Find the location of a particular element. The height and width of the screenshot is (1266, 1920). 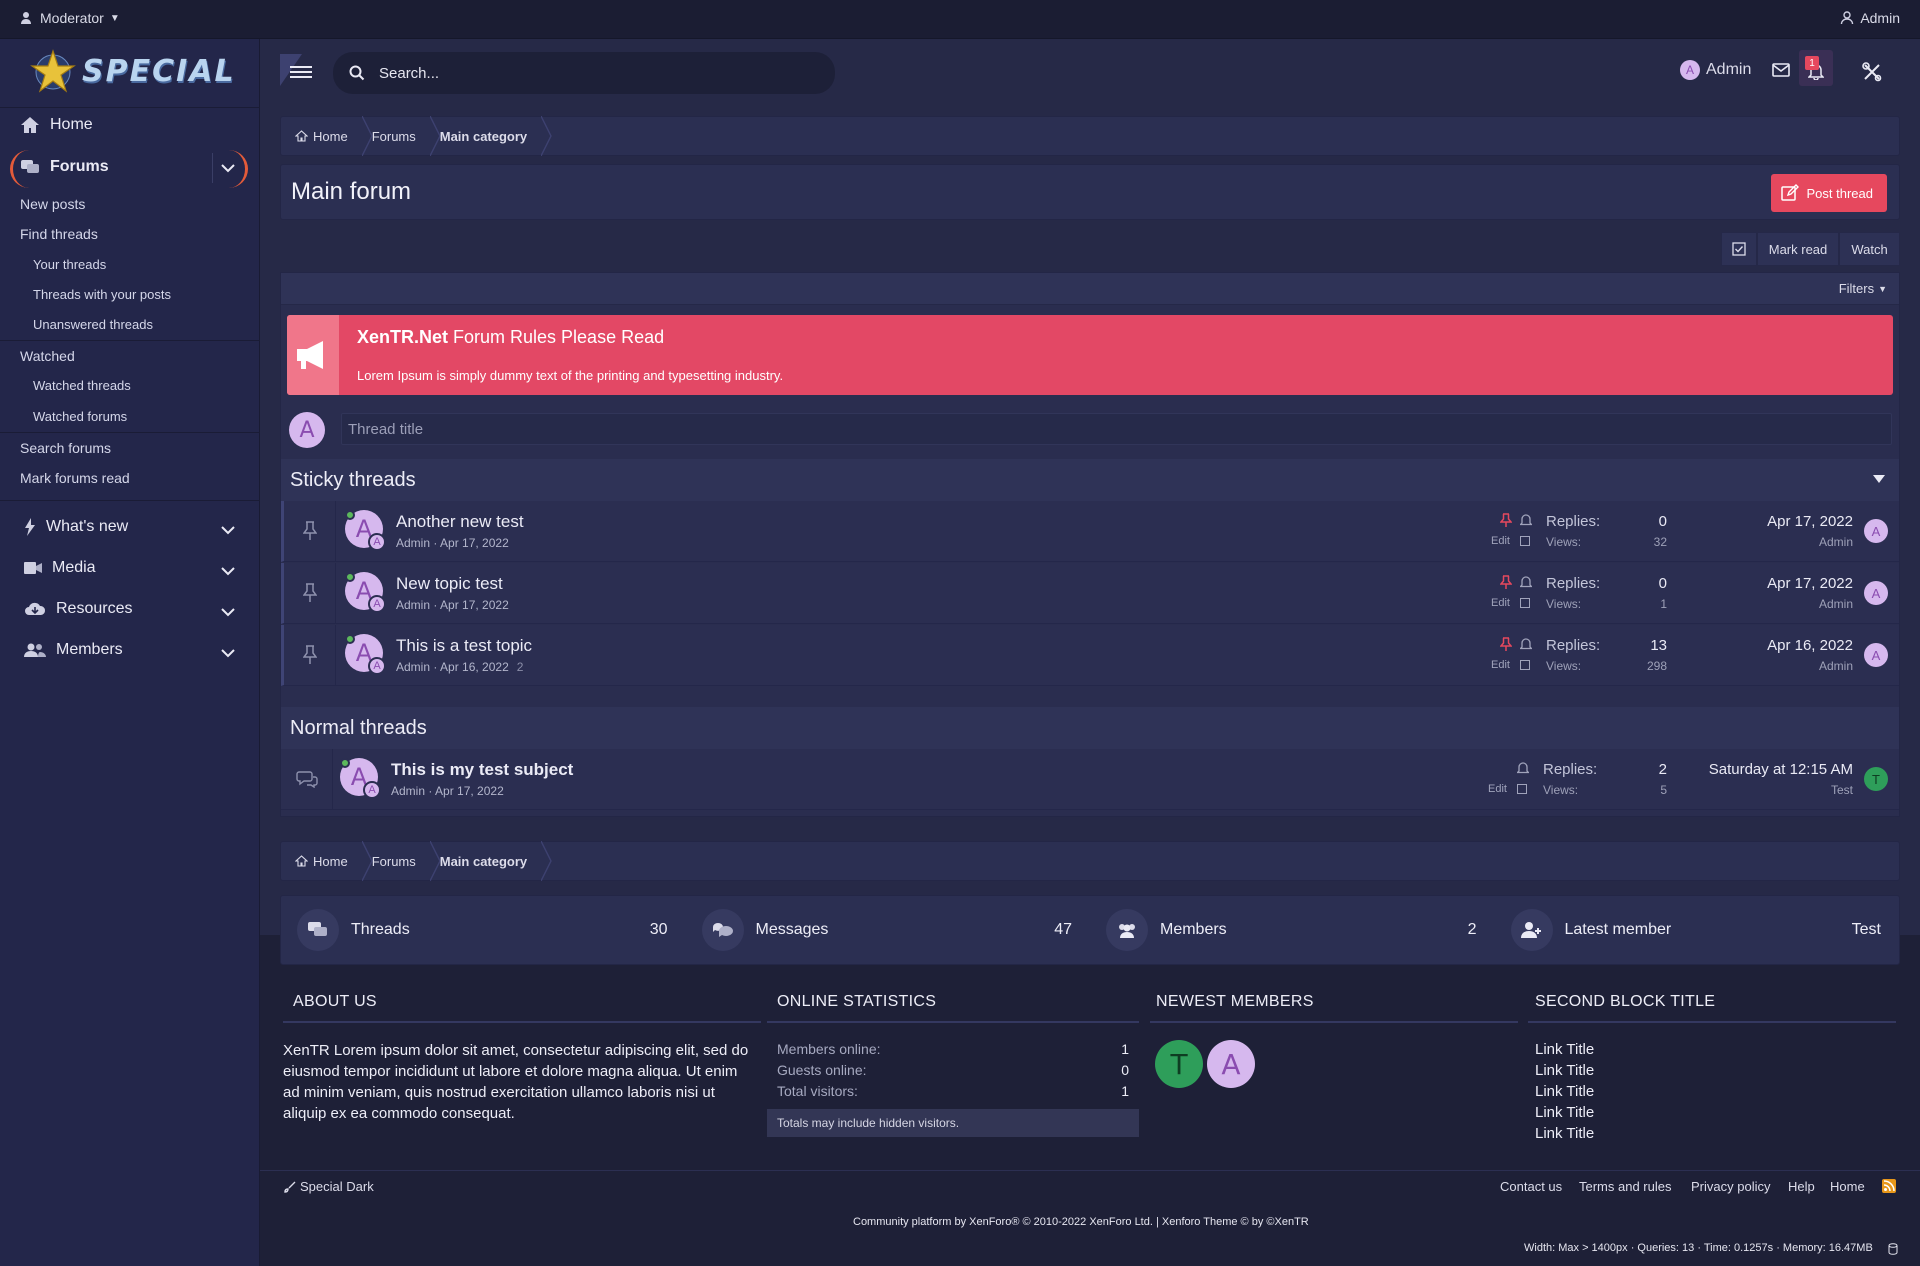

privacy-policy-link: Privacy policy is located at coordinates (1730, 1186).